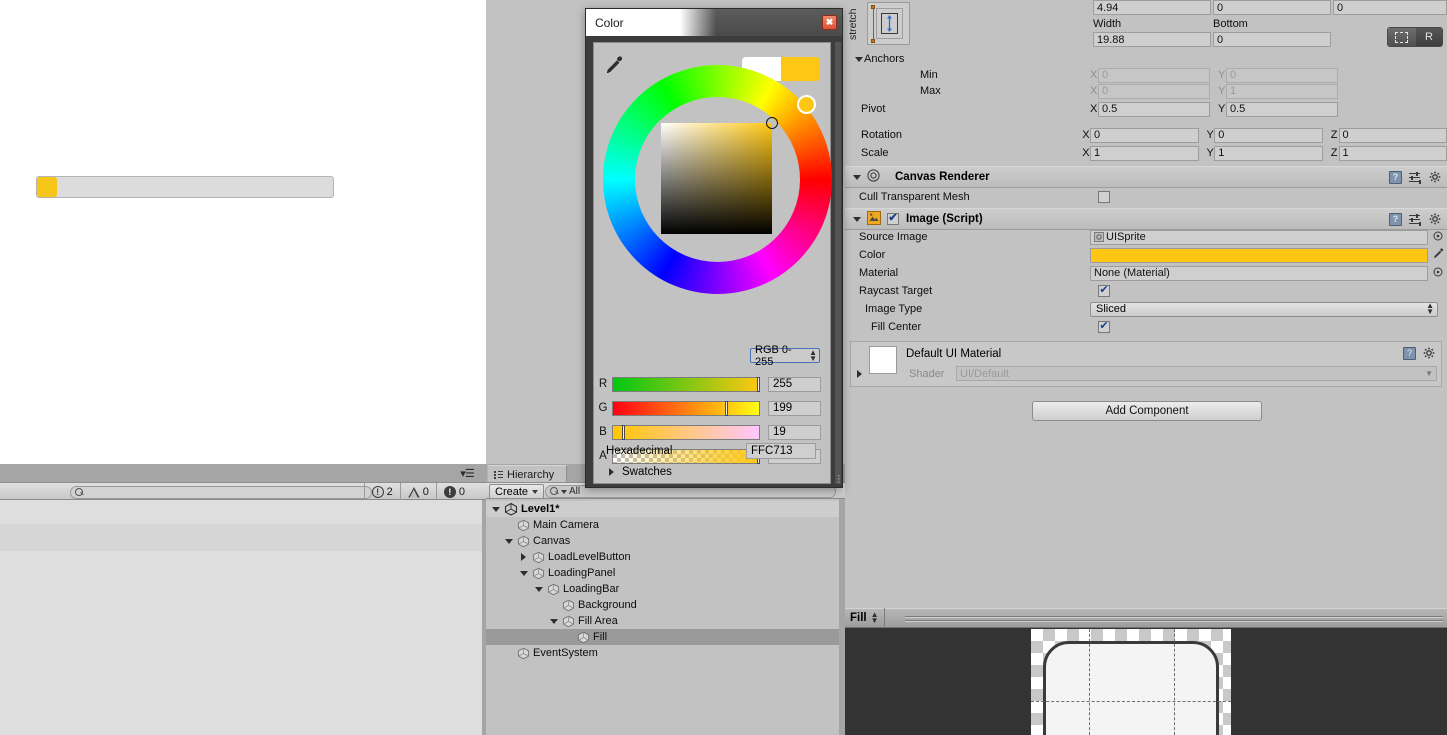  I want to click on anchor-preset-widget, so click(888, 23).